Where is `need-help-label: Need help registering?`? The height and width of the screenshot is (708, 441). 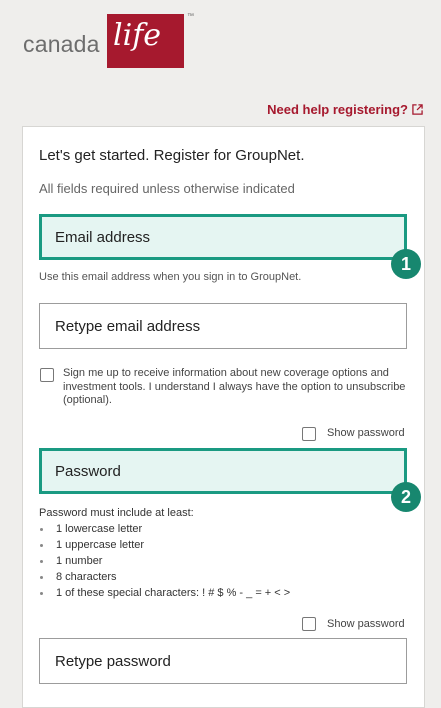
need-help-label: Need help registering? is located at coordinates (337, 109).